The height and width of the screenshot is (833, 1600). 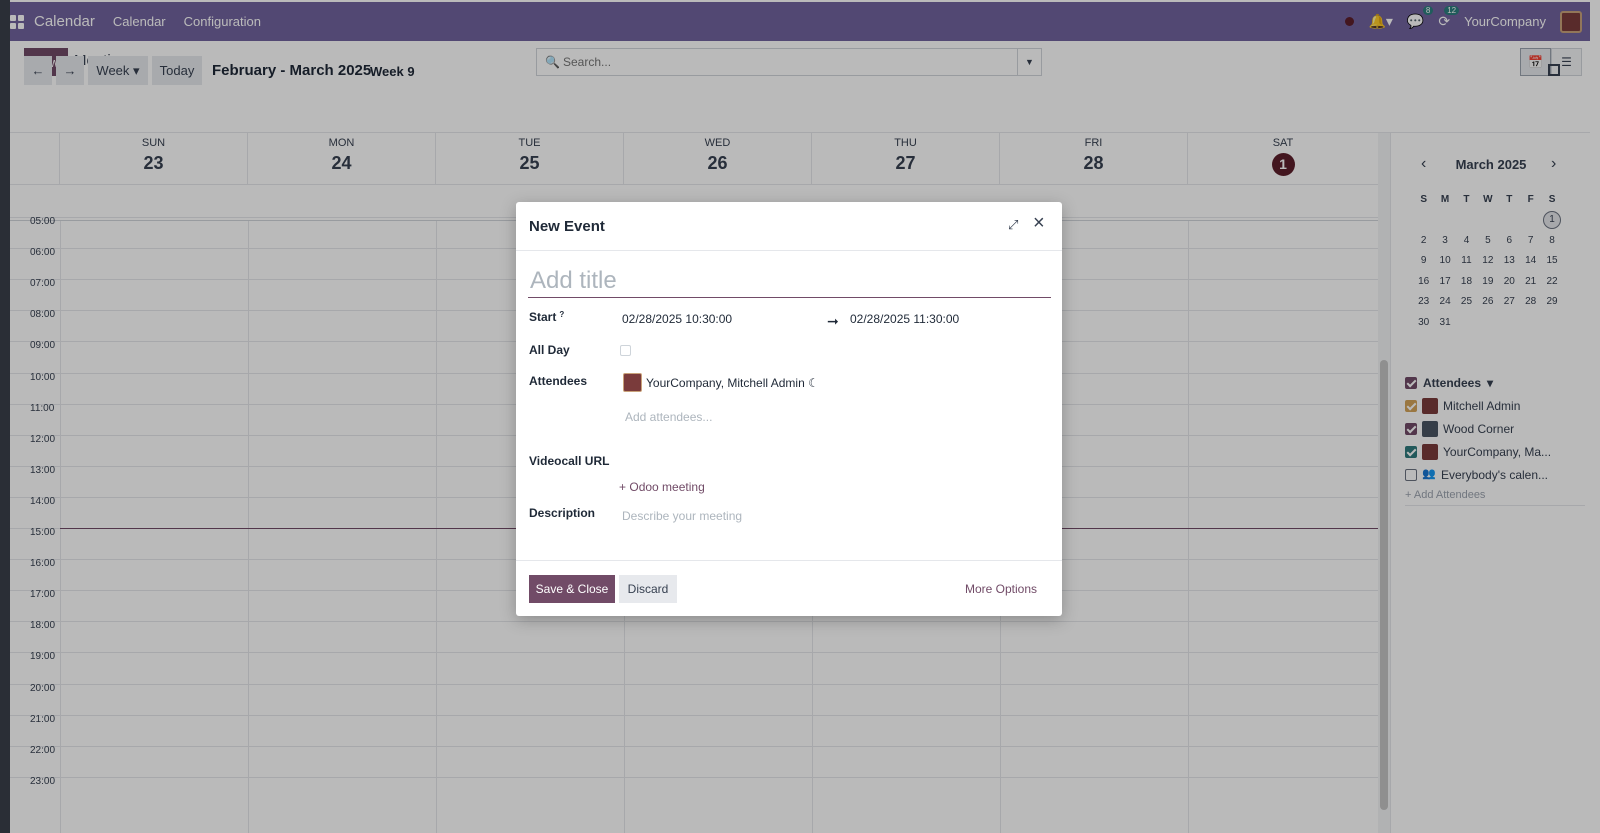 What do you see at coordinates (623, 487) in the screenshot?
I see `plus-icon: +` at bounding box center [623, 487].